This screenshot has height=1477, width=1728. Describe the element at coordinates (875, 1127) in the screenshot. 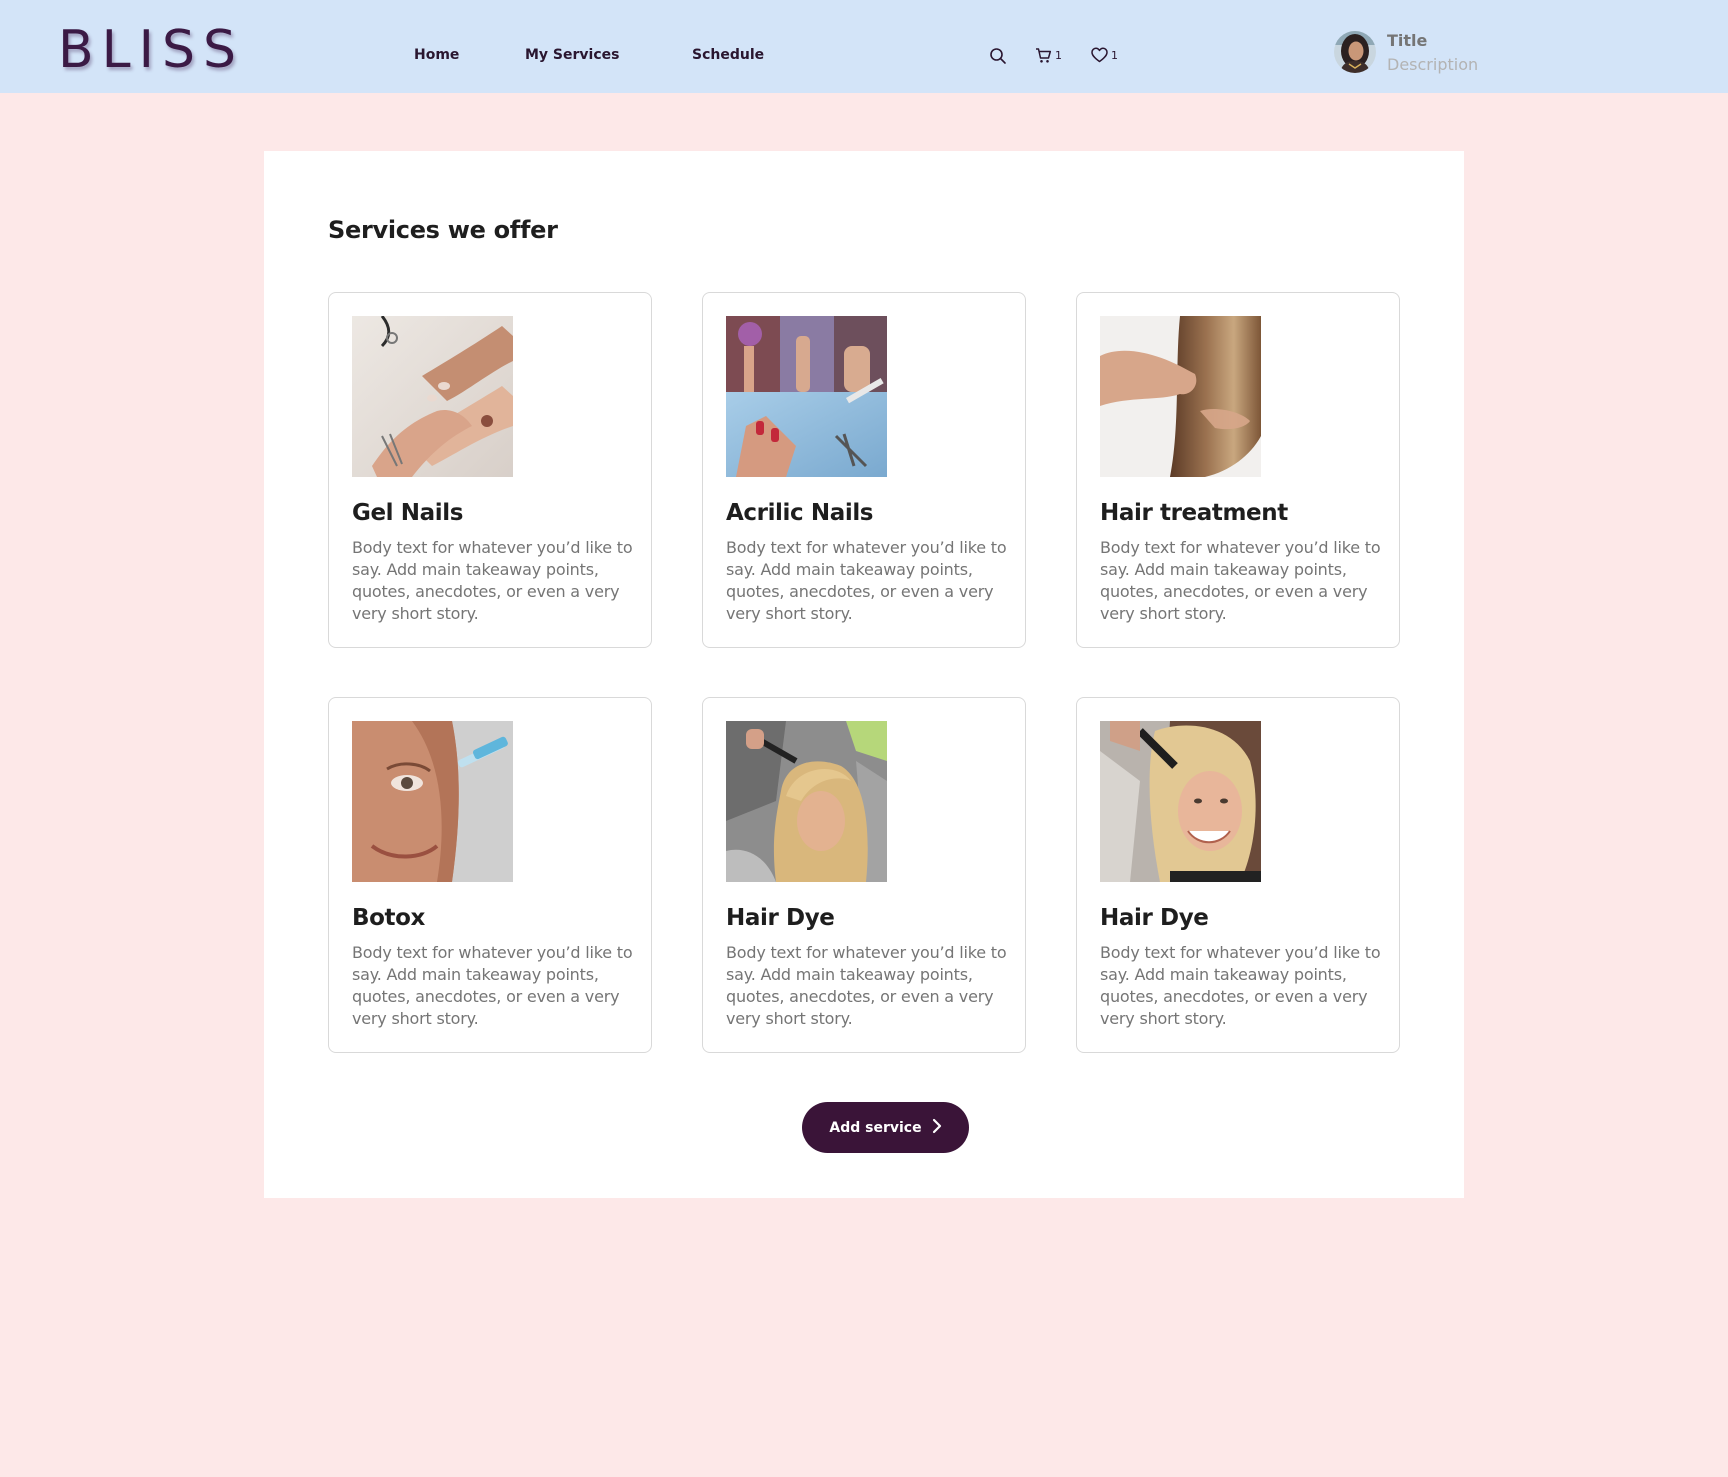

I see `add-service-label: Add service` at that location.